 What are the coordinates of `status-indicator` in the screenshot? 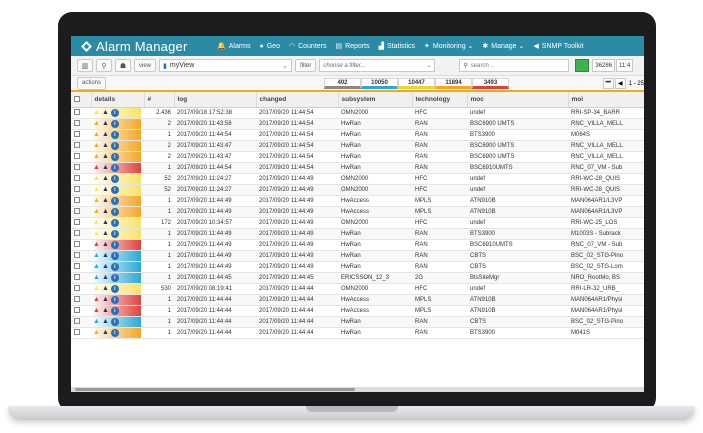 It's located at (582, 65).